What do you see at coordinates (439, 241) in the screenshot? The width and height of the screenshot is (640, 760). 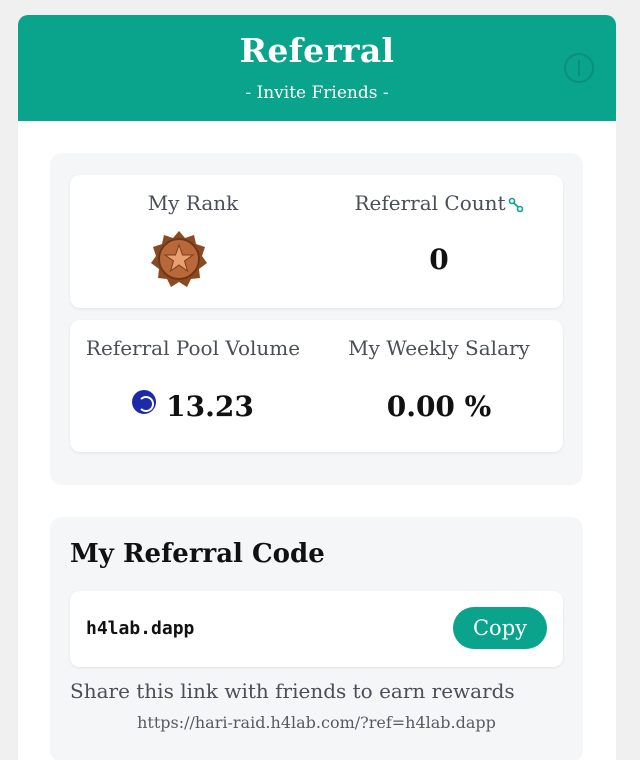 I see `referral-count-cell: Referral Count 0` at bounding box center [439, 241].